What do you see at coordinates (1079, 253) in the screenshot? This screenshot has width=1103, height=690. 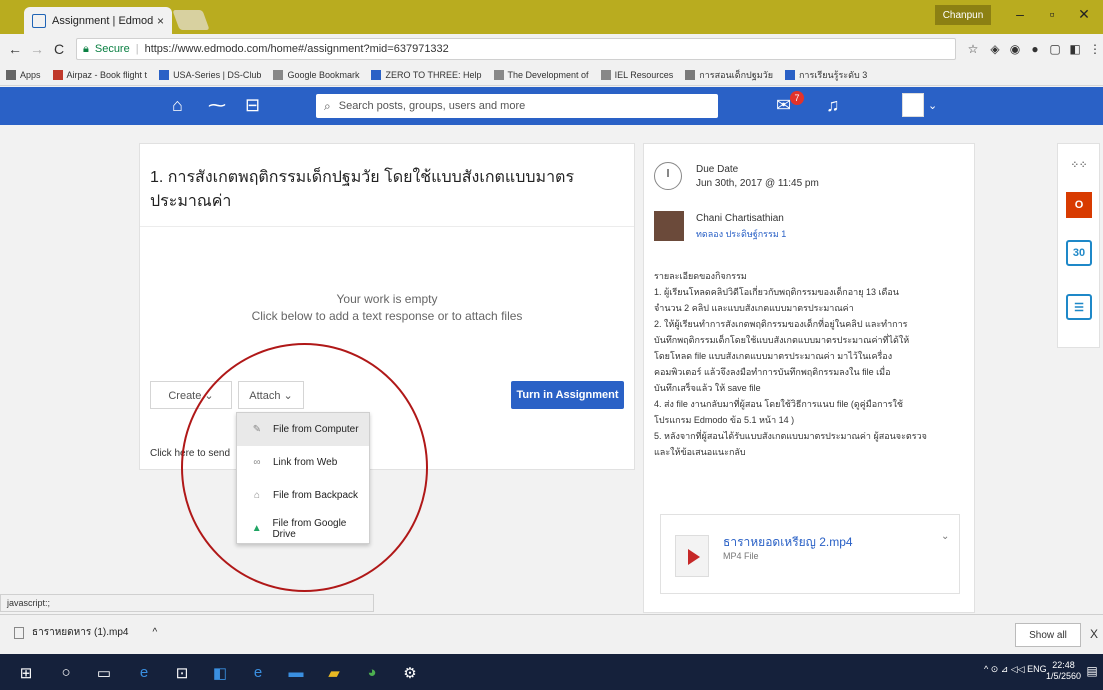 I see `calendar-icon: 30` at bounding box center [1079, 253].